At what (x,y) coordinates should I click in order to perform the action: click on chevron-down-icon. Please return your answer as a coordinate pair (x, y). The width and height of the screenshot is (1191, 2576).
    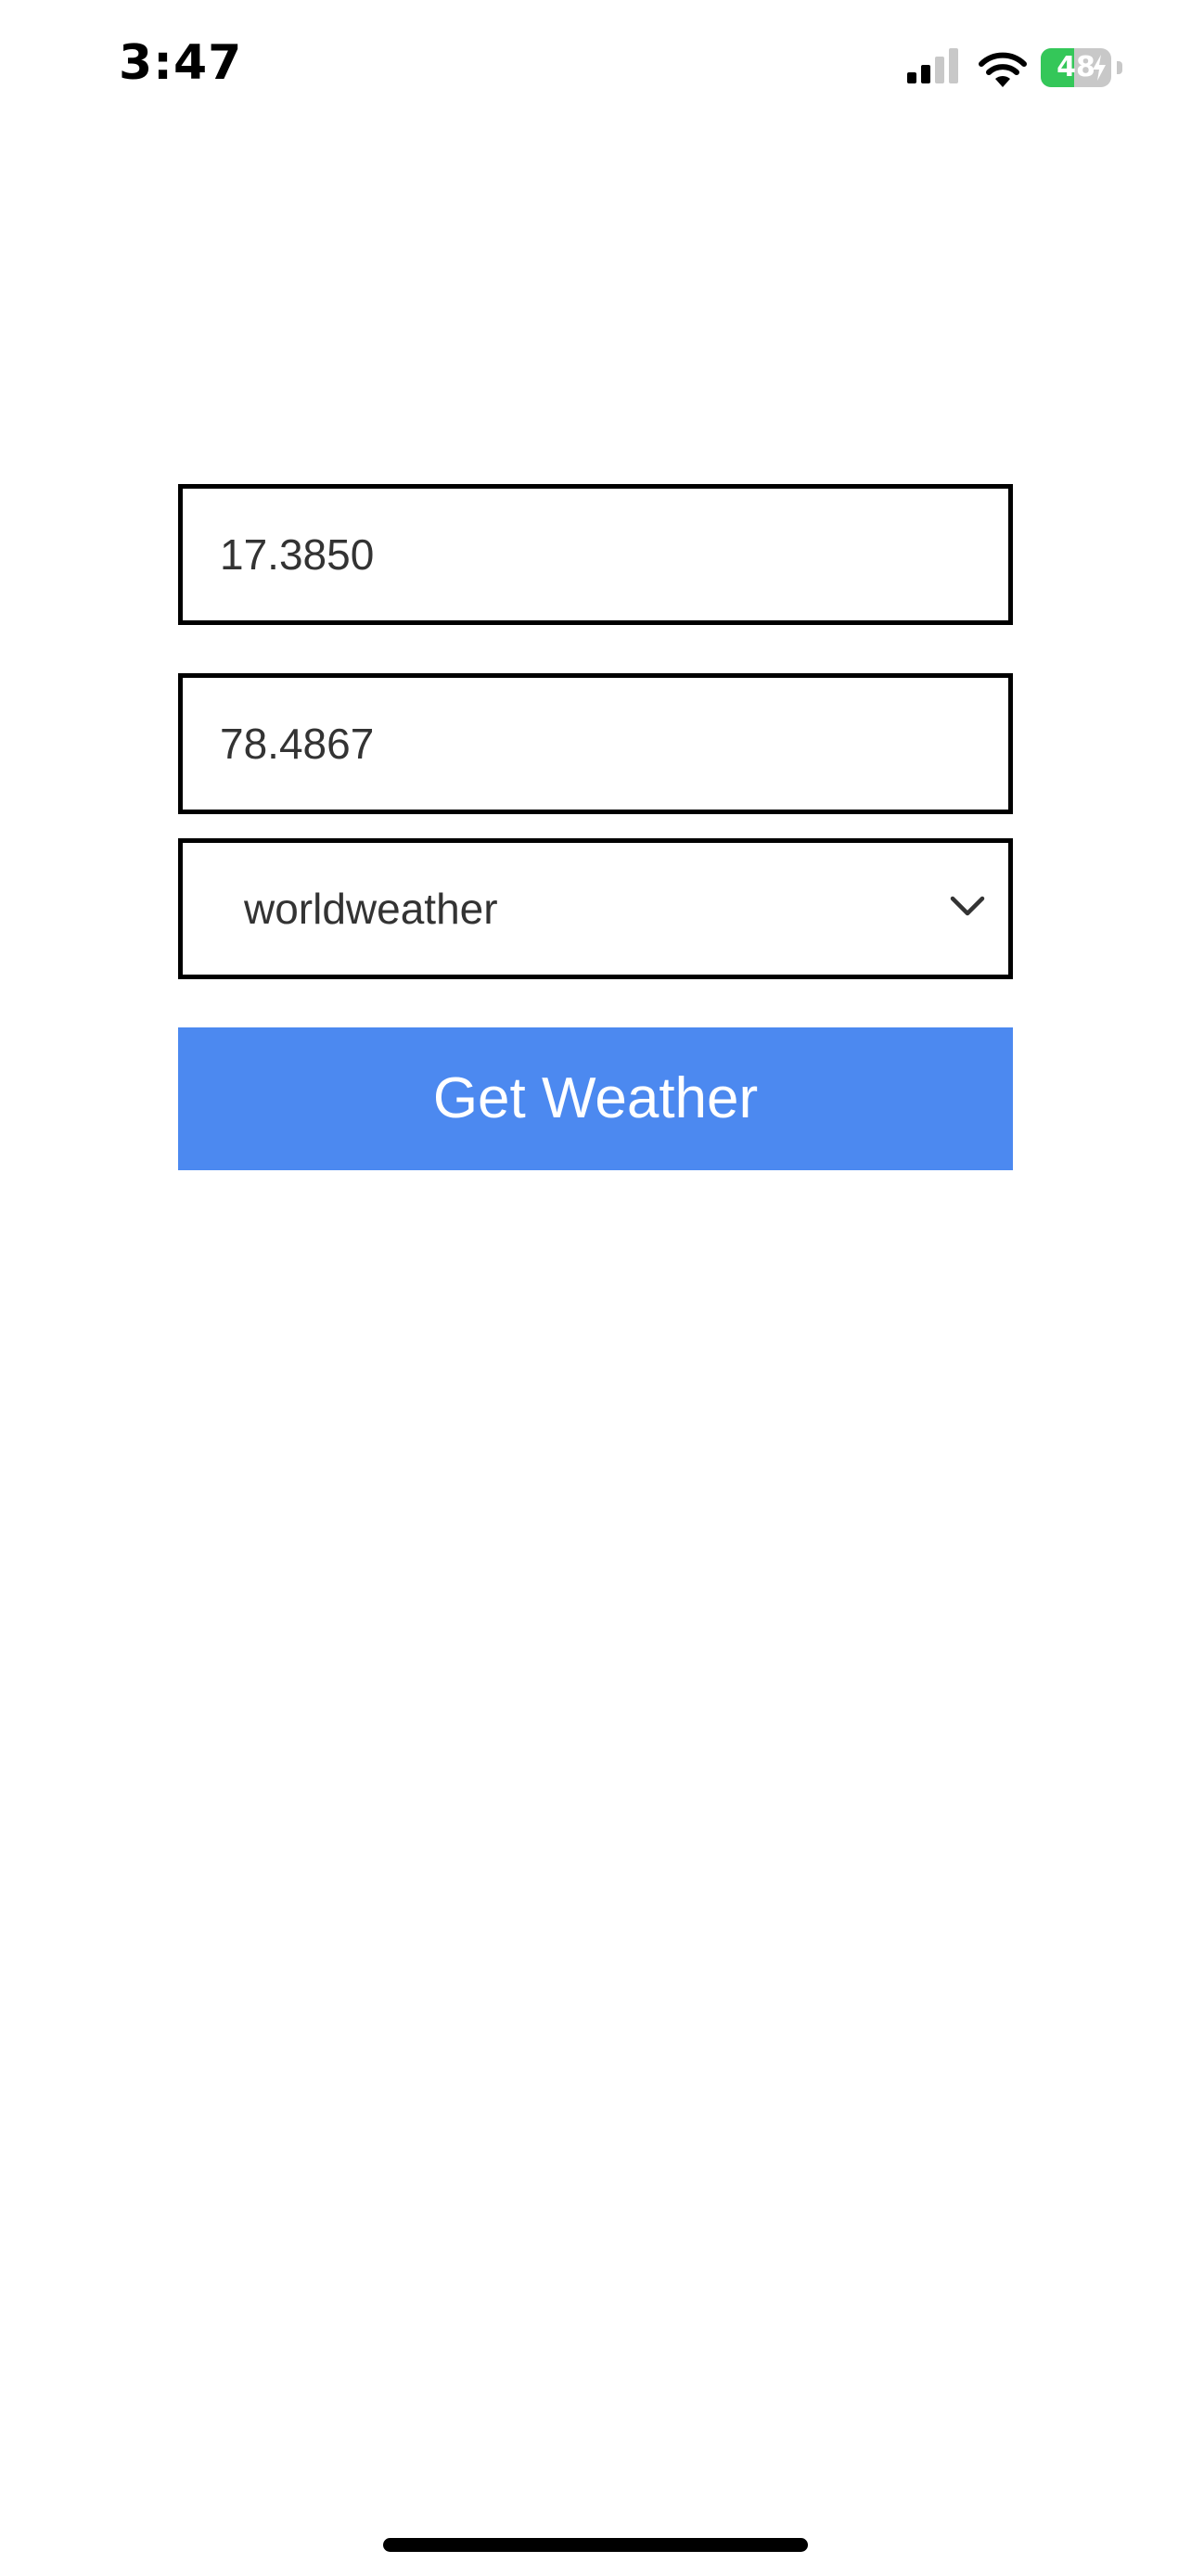
    Looking at the image, I should click on (967, 906).